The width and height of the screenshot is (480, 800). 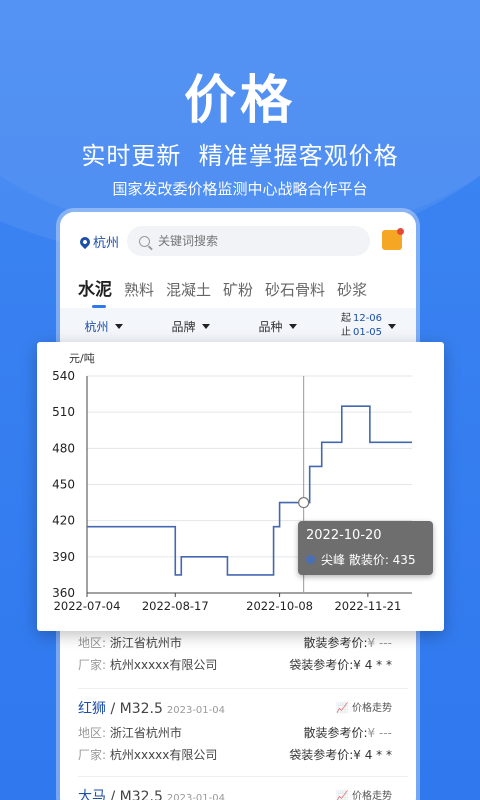 I want to click on start-label: 起, so click(x=345, y=318).